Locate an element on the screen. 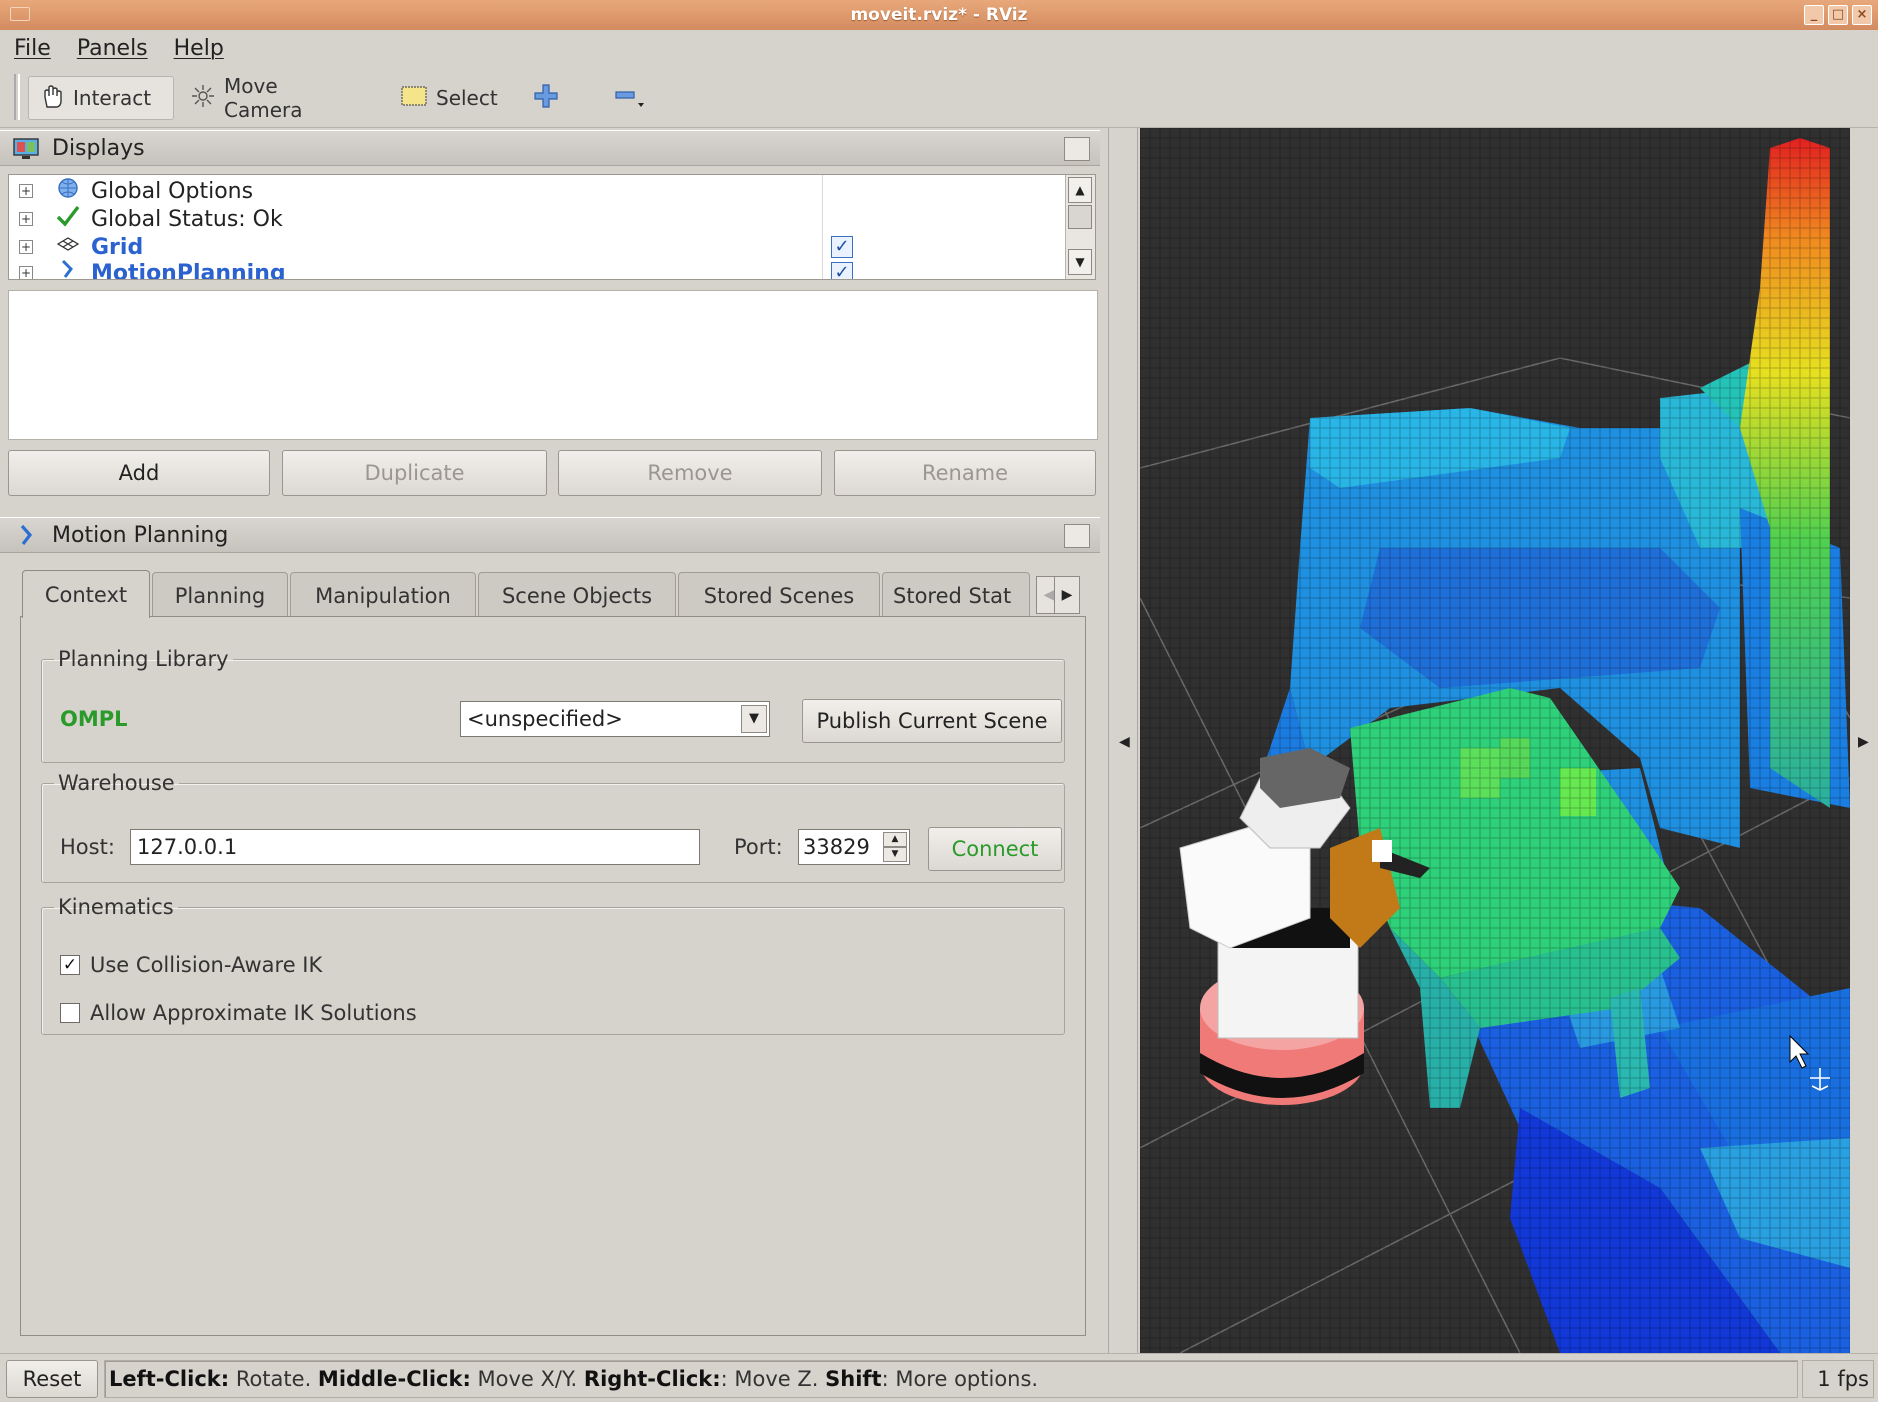 This screenshot has height=1402, width=1878. grid-enabled-checkbox: ✓ is located at coordinates (842, 247).